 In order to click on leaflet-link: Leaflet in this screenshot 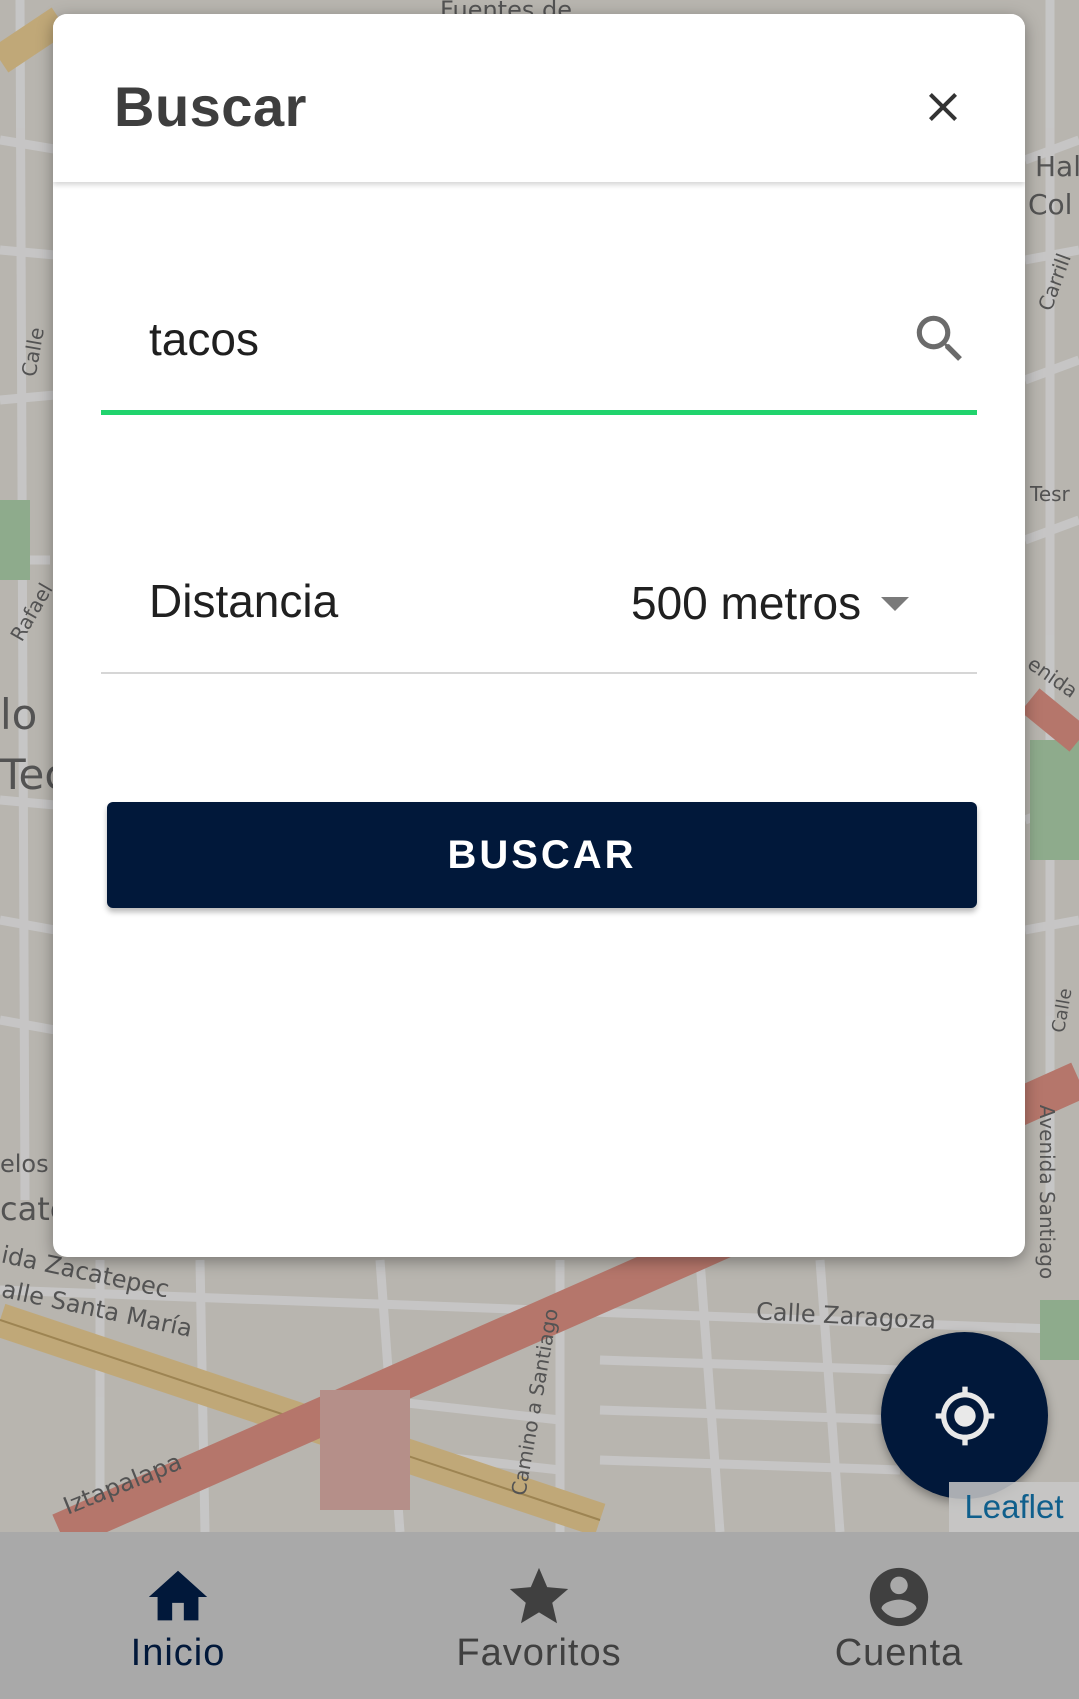, I will do `click(1013, 1507)`.